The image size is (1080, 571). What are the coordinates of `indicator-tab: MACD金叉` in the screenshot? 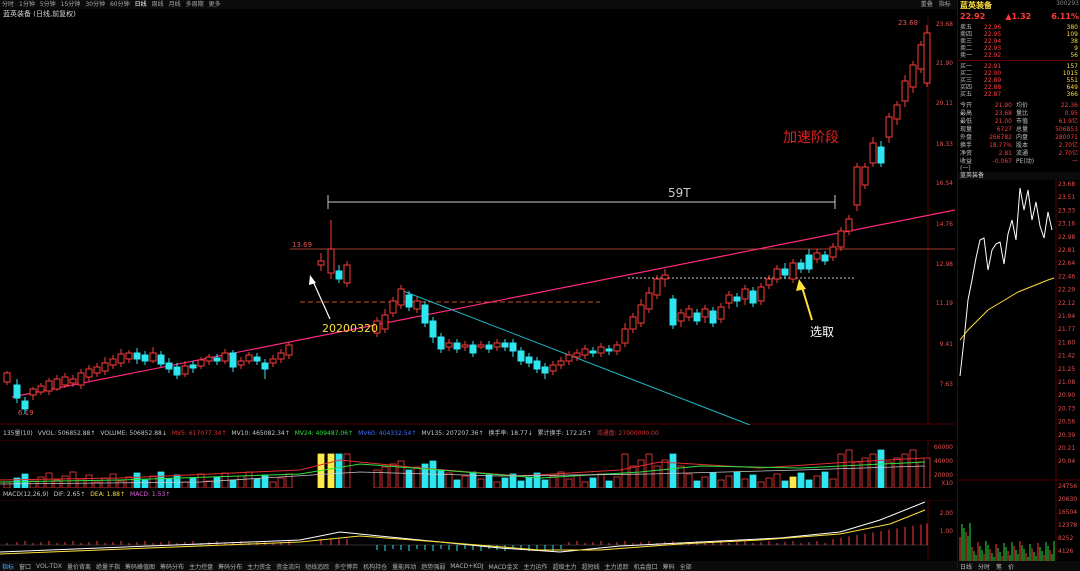 It's located at (504, 566).